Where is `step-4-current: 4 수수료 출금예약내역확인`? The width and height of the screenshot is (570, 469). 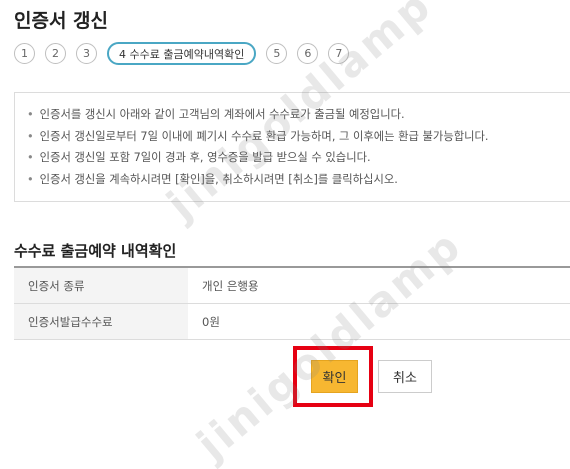 step-4-current: 4 수수료 출금예약내역확인 is located at coordinates (182, 53).